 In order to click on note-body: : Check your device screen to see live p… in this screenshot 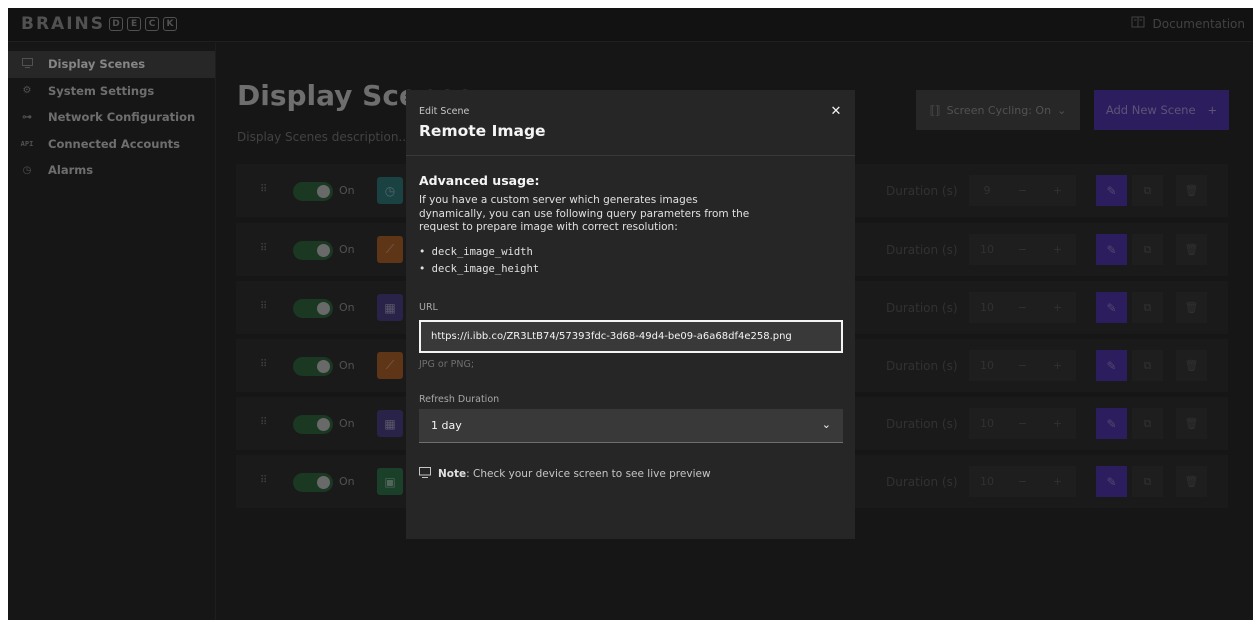, I will do `click(588, 474)`.